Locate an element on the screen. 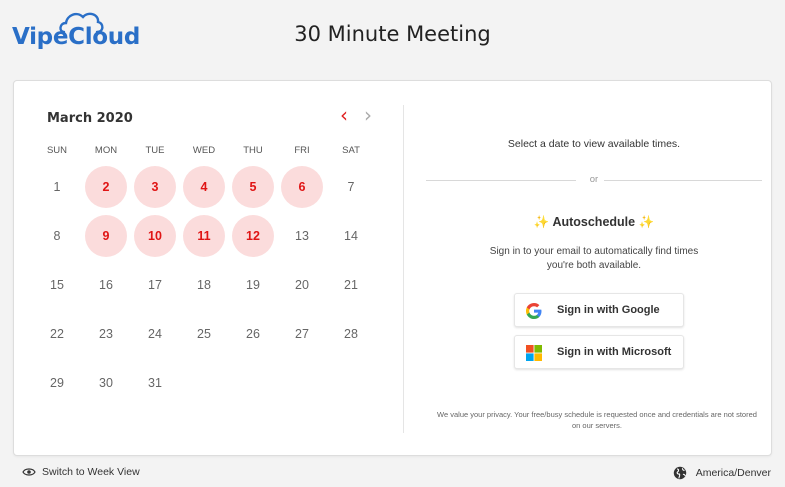  week-view-label: Switch to Week View is located at coordinates (91, 472).